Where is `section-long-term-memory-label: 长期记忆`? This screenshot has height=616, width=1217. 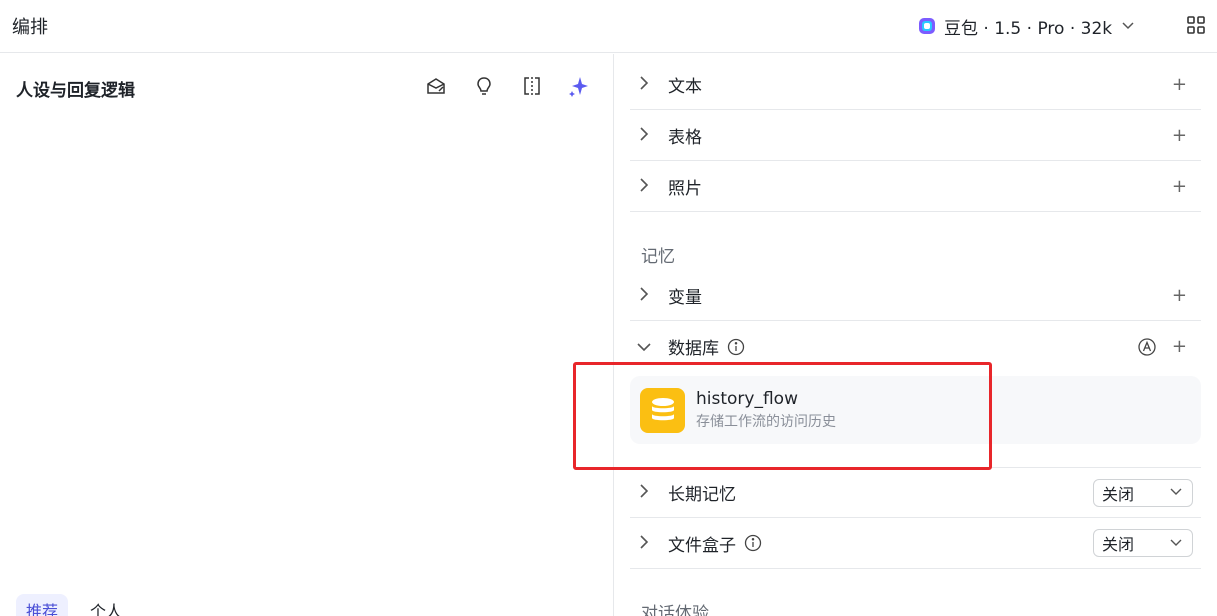
section-long-term-memory-label: 长期记忆 is located at coordinates (702, 495).